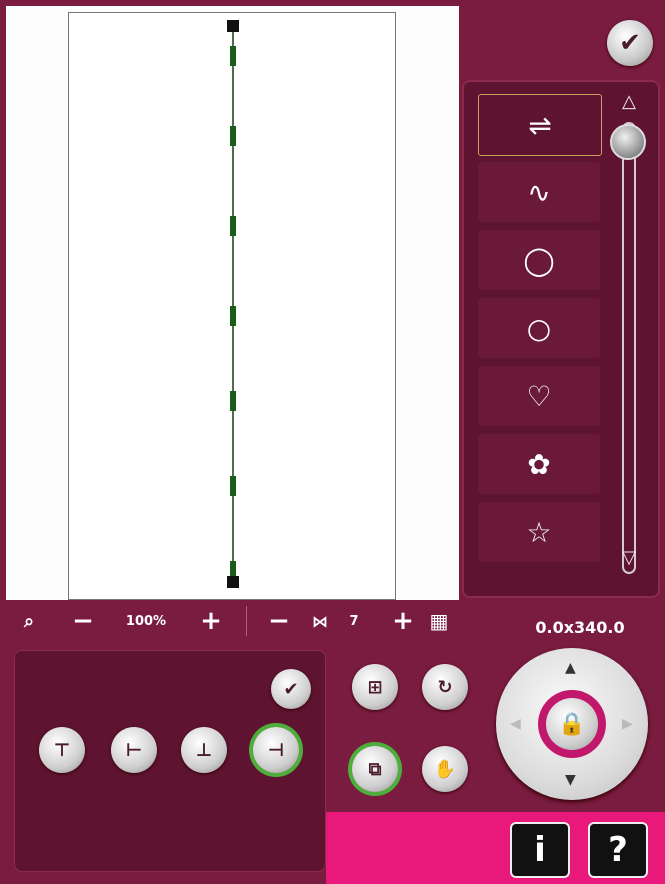 Image resolution: width=665 pixels, height=884 pixels. I want to click on rotate-icon: ↻, so click(445, 687).